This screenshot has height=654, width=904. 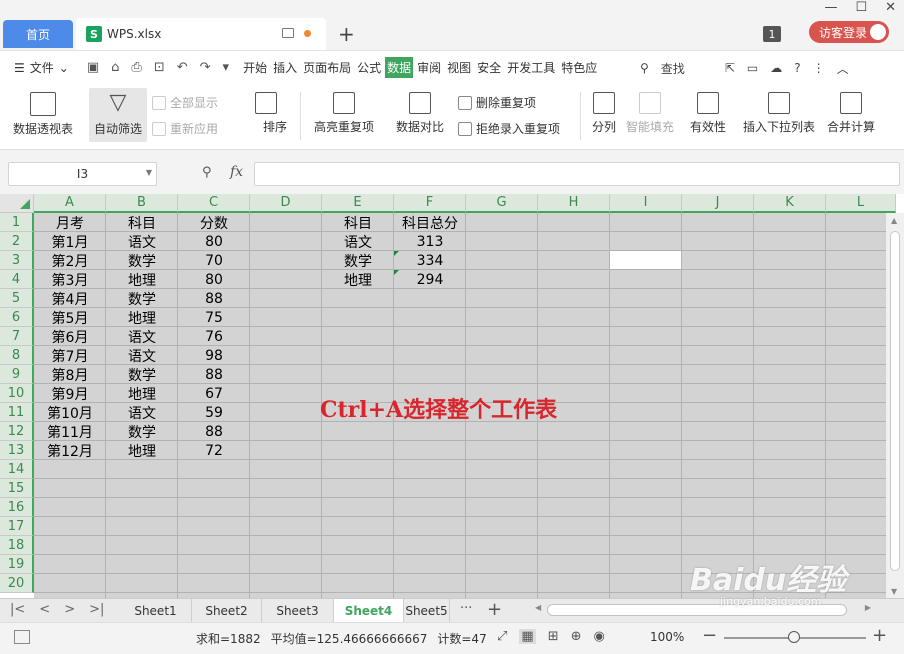 I want to click on row-header-3: 3, so click(x=17, y=260).